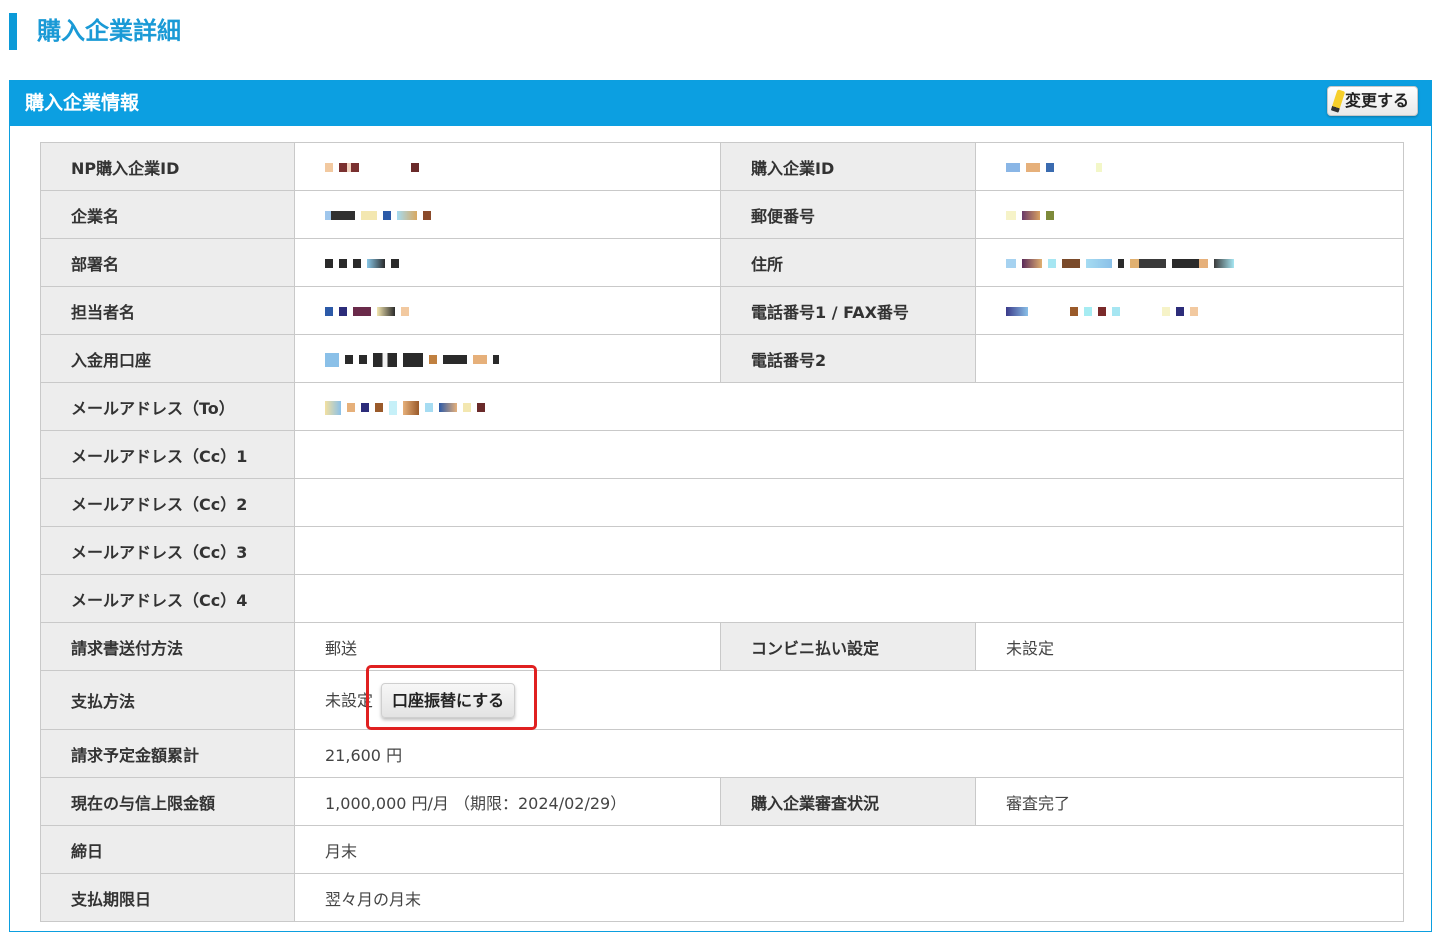 The image size is (1445, 938). Describe the element at coordinates (848, 166) in the screenshot. I see `buyer-id-label: 購入企業ID` at that location.